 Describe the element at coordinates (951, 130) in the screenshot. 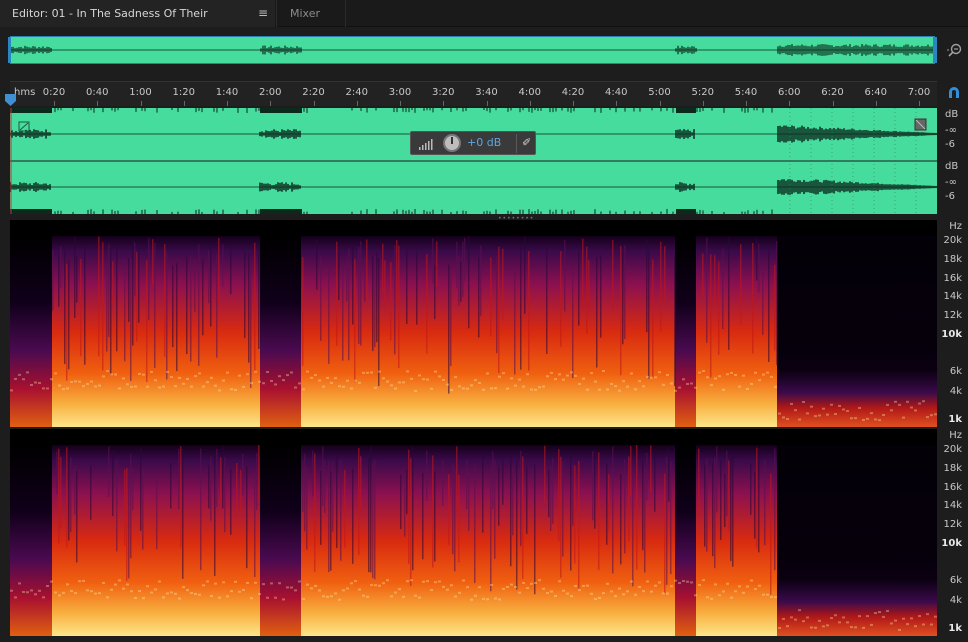

I see `db-label-inf-top: -∞` at that location.